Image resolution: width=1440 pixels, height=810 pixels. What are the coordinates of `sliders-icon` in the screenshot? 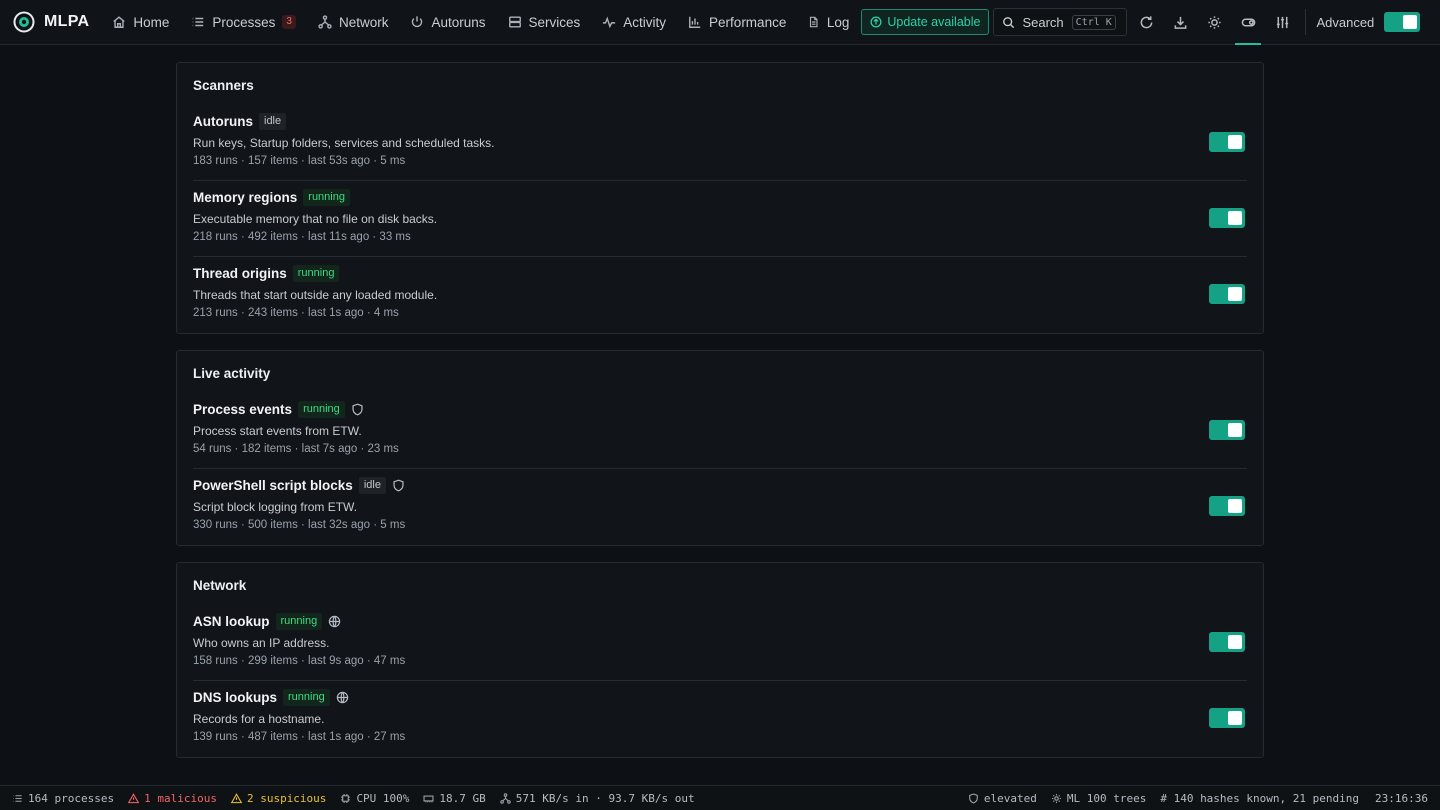 It's located at (1282, 22).